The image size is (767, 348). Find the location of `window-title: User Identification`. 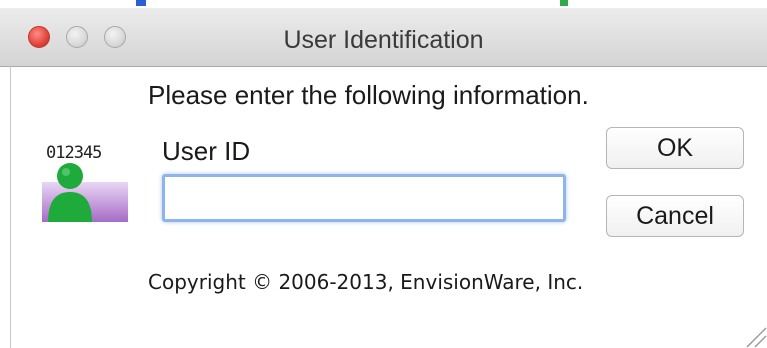

window-title: User Identification is located at coordinates (383, 40).